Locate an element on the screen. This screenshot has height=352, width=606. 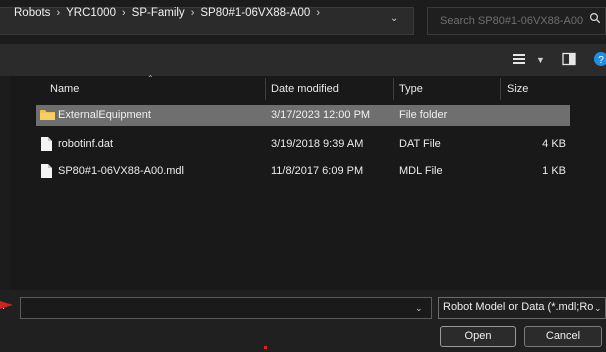
file-date: 3/17/2023 12:00 PM is located at coordinates (321, 115).